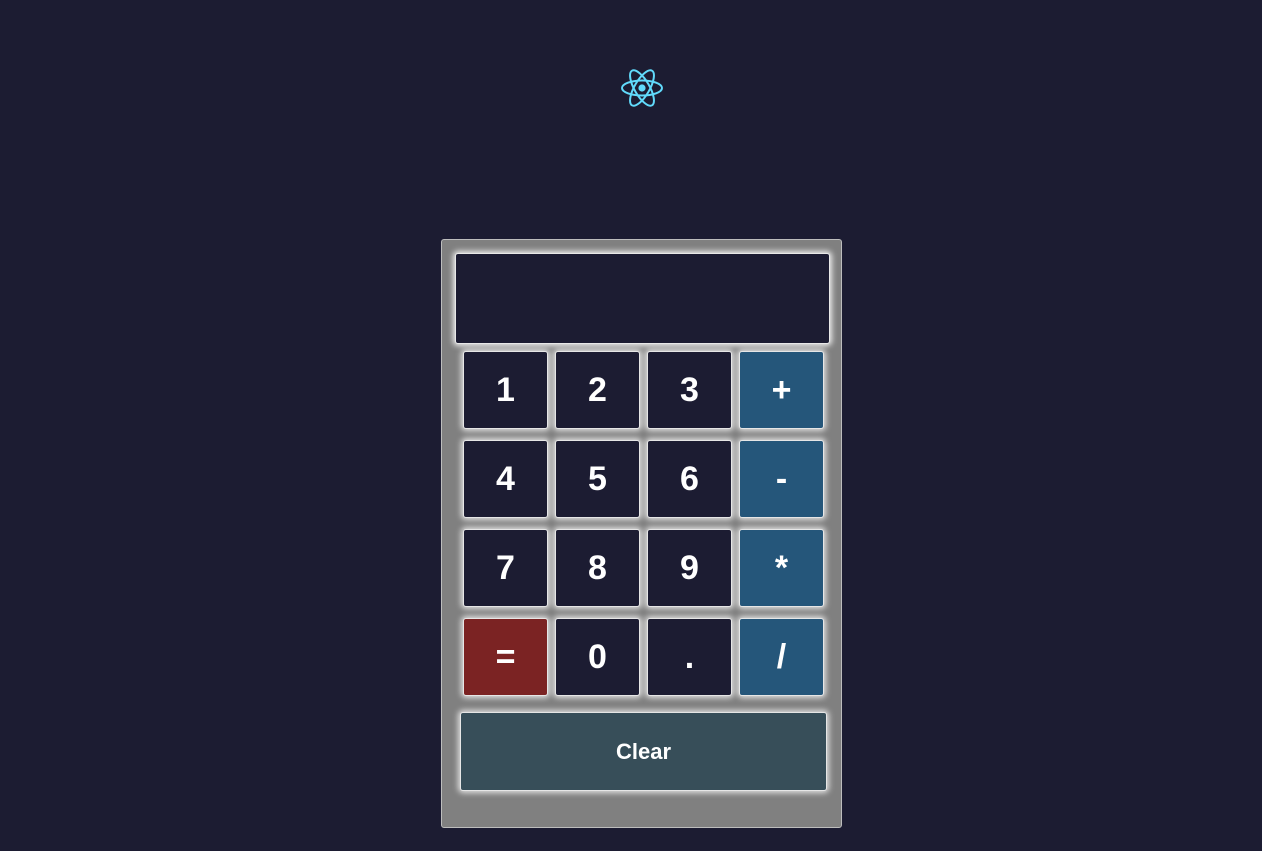  What do you see at coordinates (505, 657) in the screenshot?
I see `equals-button: =` at bounding box center [505, 657].